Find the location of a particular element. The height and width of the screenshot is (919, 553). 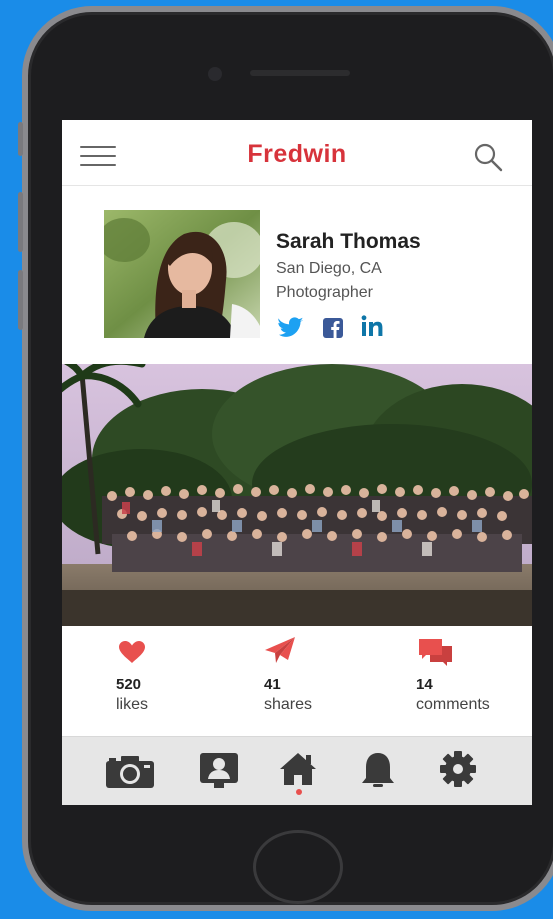

shares-count: 41 is located at coordinates (272, 684).